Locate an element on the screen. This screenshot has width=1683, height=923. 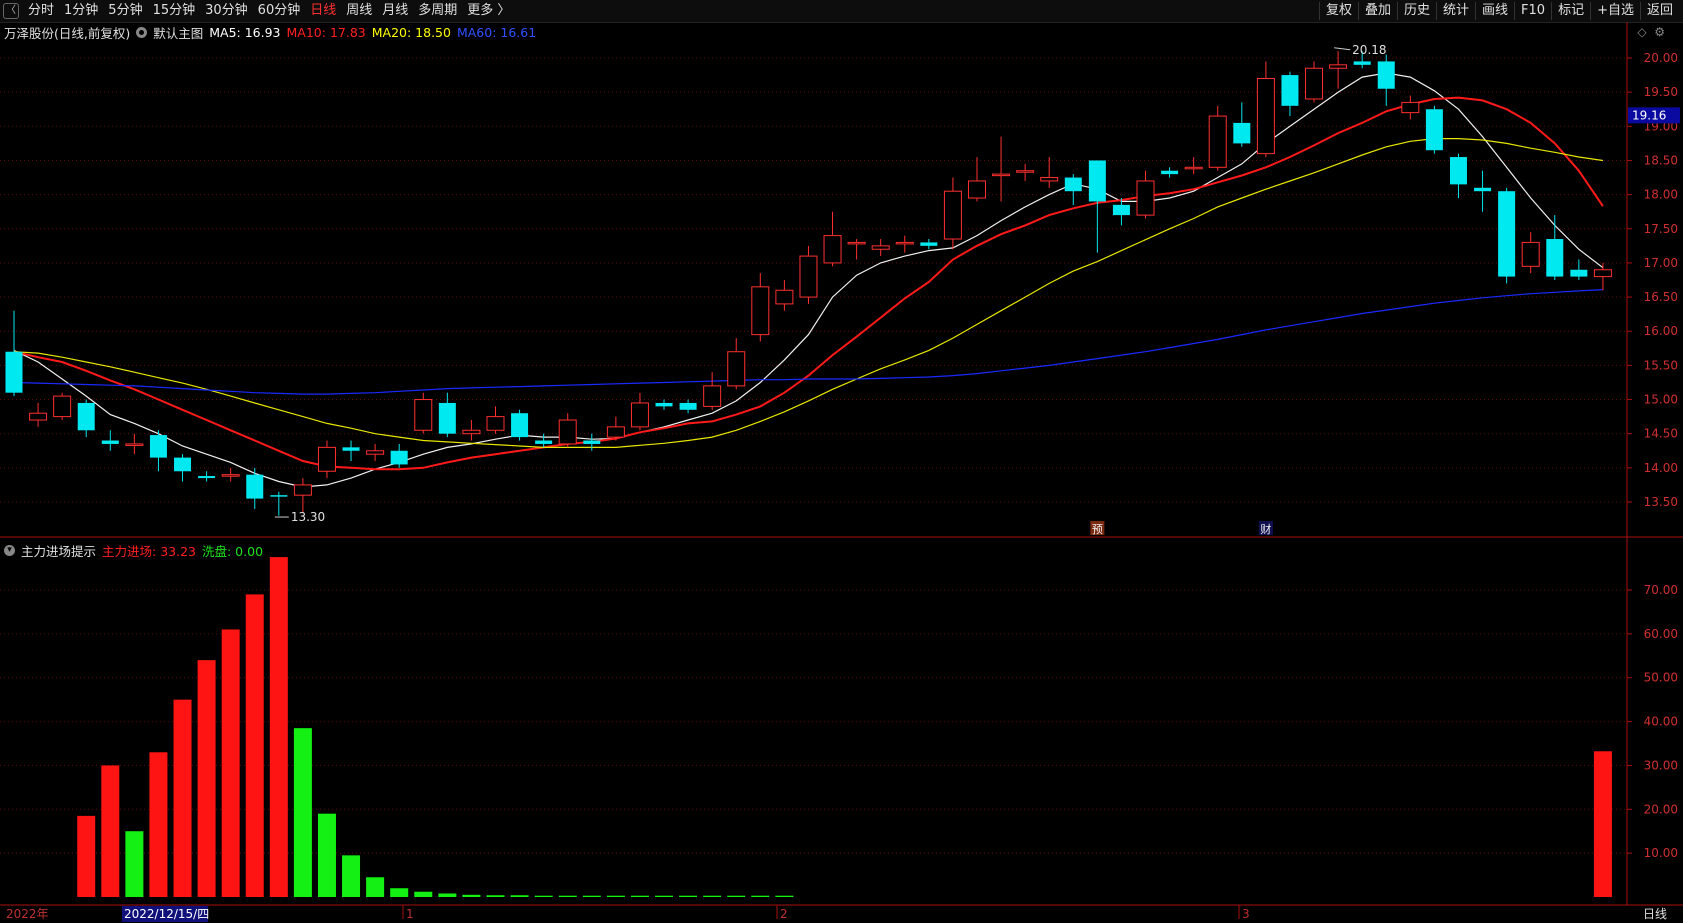
y-tick-label: 20.00 is located at coordinates (1661, 58).